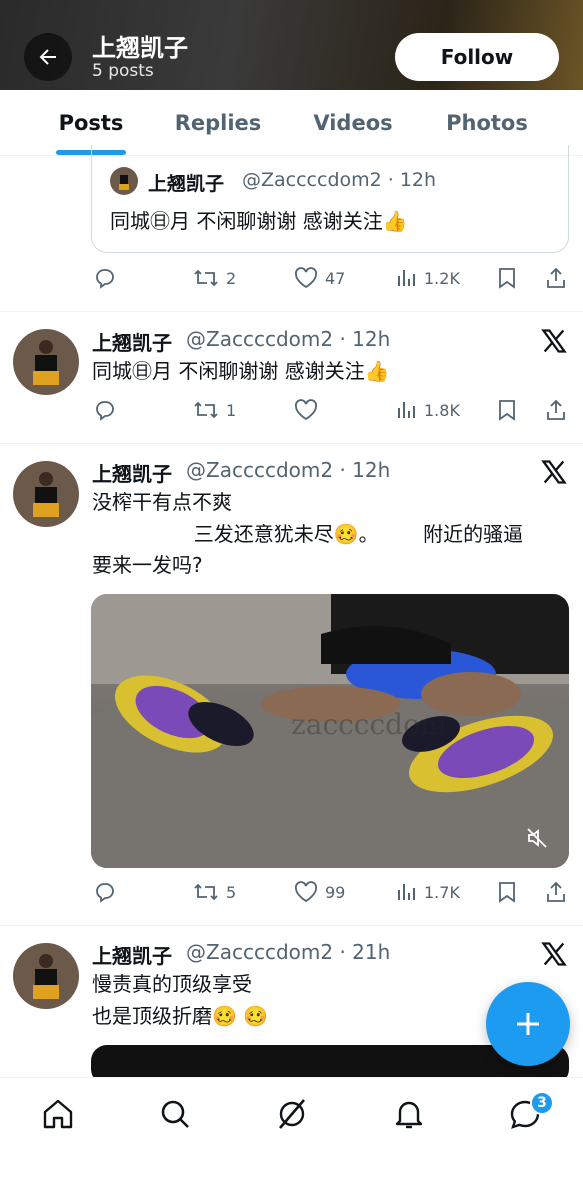 This screenshot has height=1200, width=583. I want to click on views-button: 1.8K, so click(428, 410).